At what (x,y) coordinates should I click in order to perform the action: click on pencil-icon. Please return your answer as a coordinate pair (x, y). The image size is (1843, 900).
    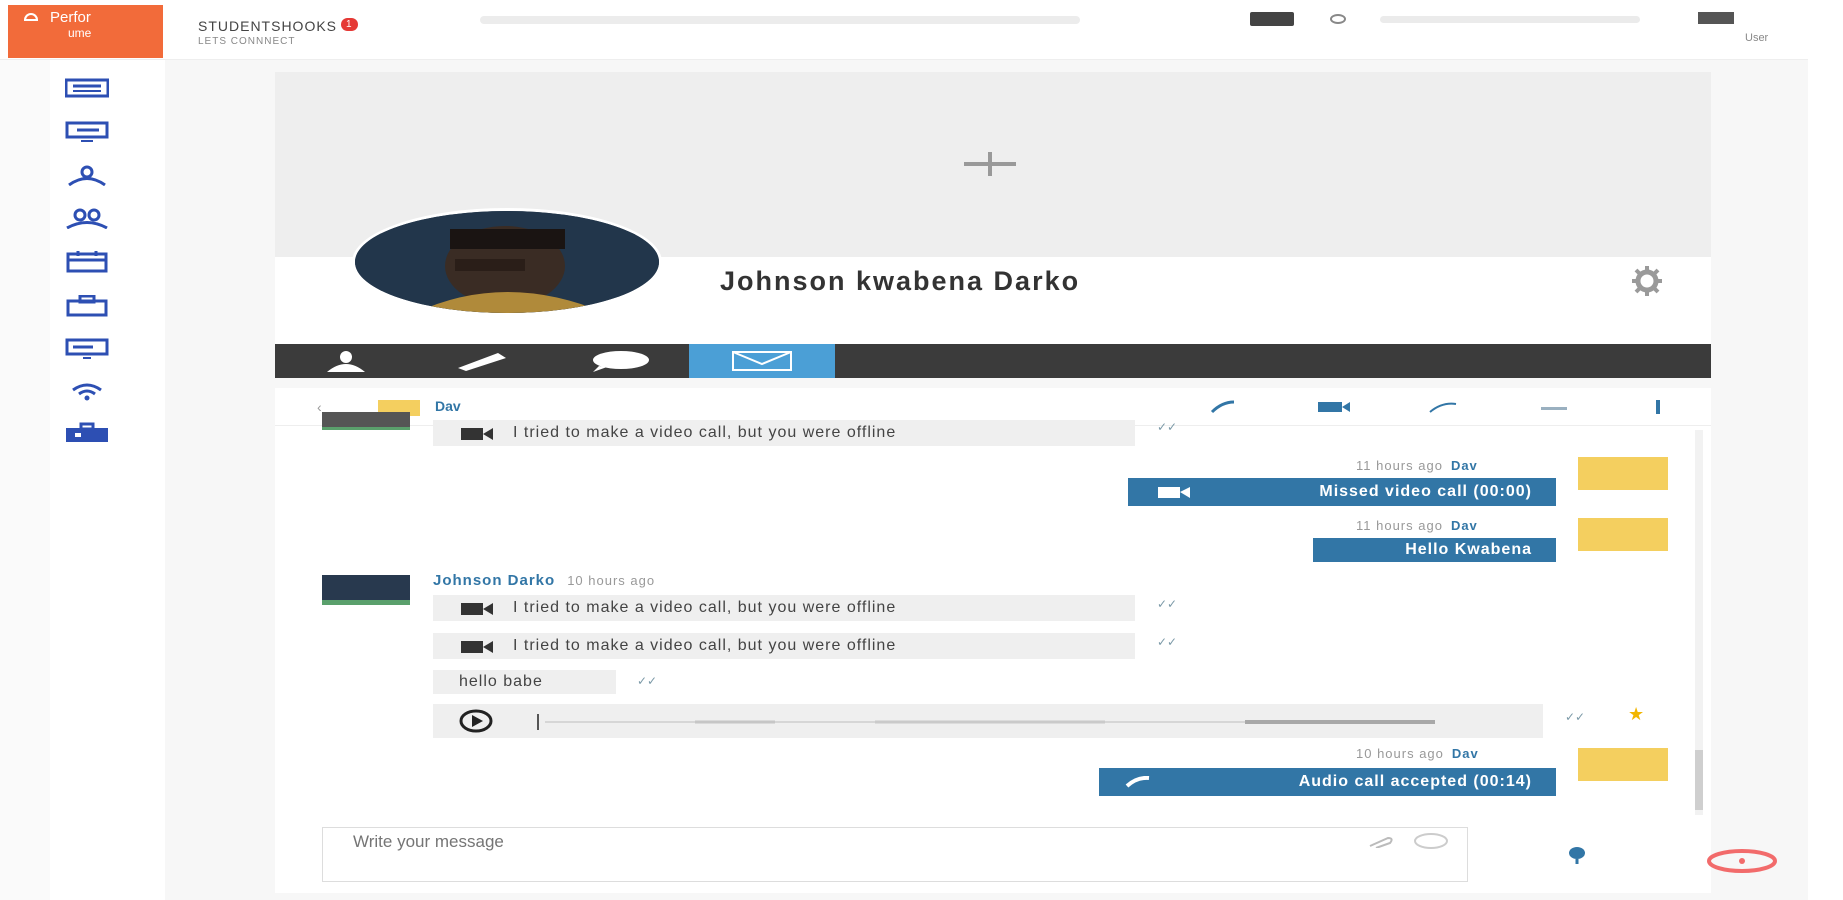
    Looking at the image, I should click on (482, 362).